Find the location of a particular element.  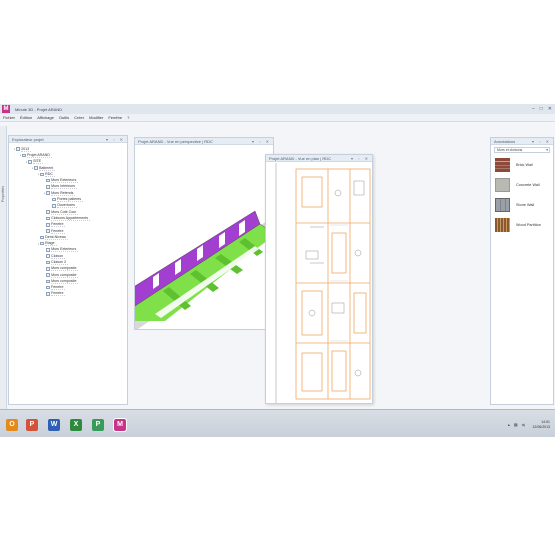

taskbar-powerpoint-icon: P is located at coordinates (32, 425).